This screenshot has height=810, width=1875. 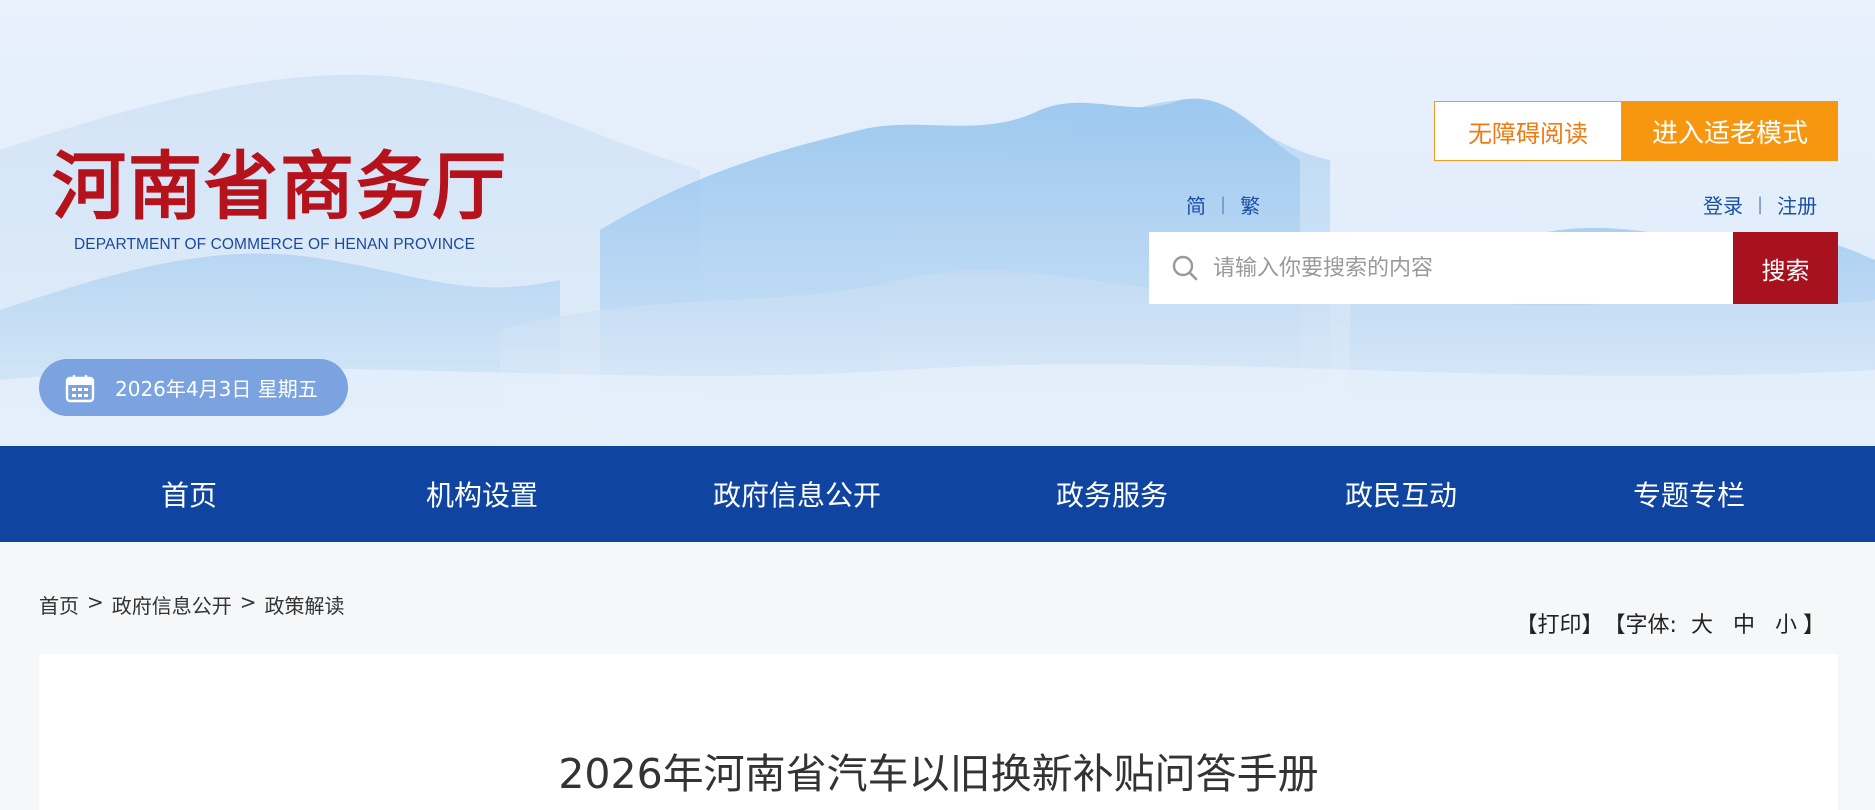 What do you see at coordinates (172, 604) in the screenshot?
I see `breadcrumb-gov-info: 政府信息公开` at bounding box center [172, 604].